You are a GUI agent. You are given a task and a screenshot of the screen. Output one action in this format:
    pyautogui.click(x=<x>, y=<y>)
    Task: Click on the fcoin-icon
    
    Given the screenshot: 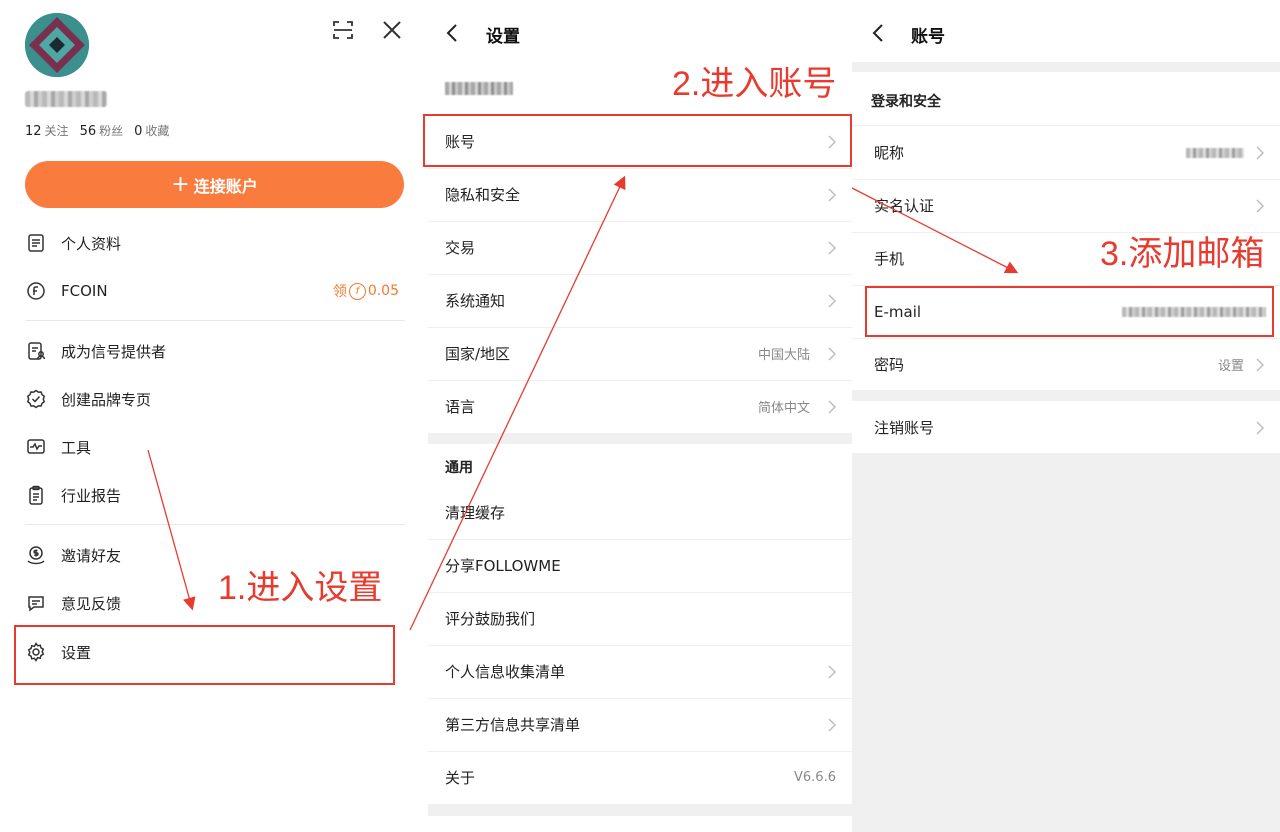 What is the action you would take?
    pyautogui.click(x=36, y=291)
    